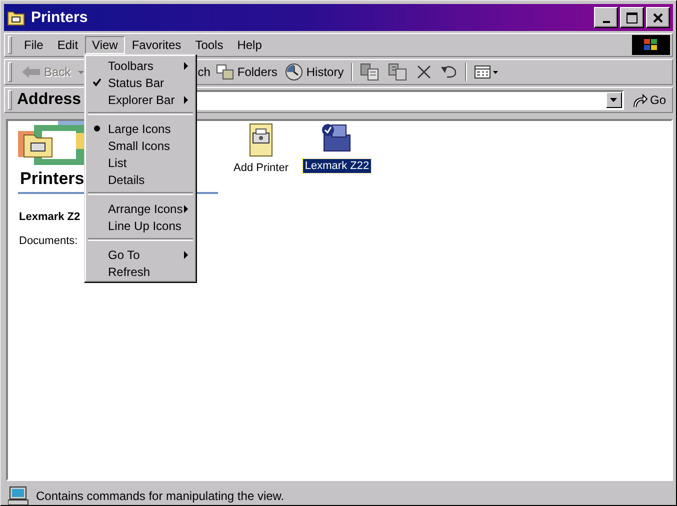 This screenshot has height=506, width=677. What do you see at coordinates (16, 17) in the screenshot?
I see `printer-folder-icon` at bounding box center [16, 17].